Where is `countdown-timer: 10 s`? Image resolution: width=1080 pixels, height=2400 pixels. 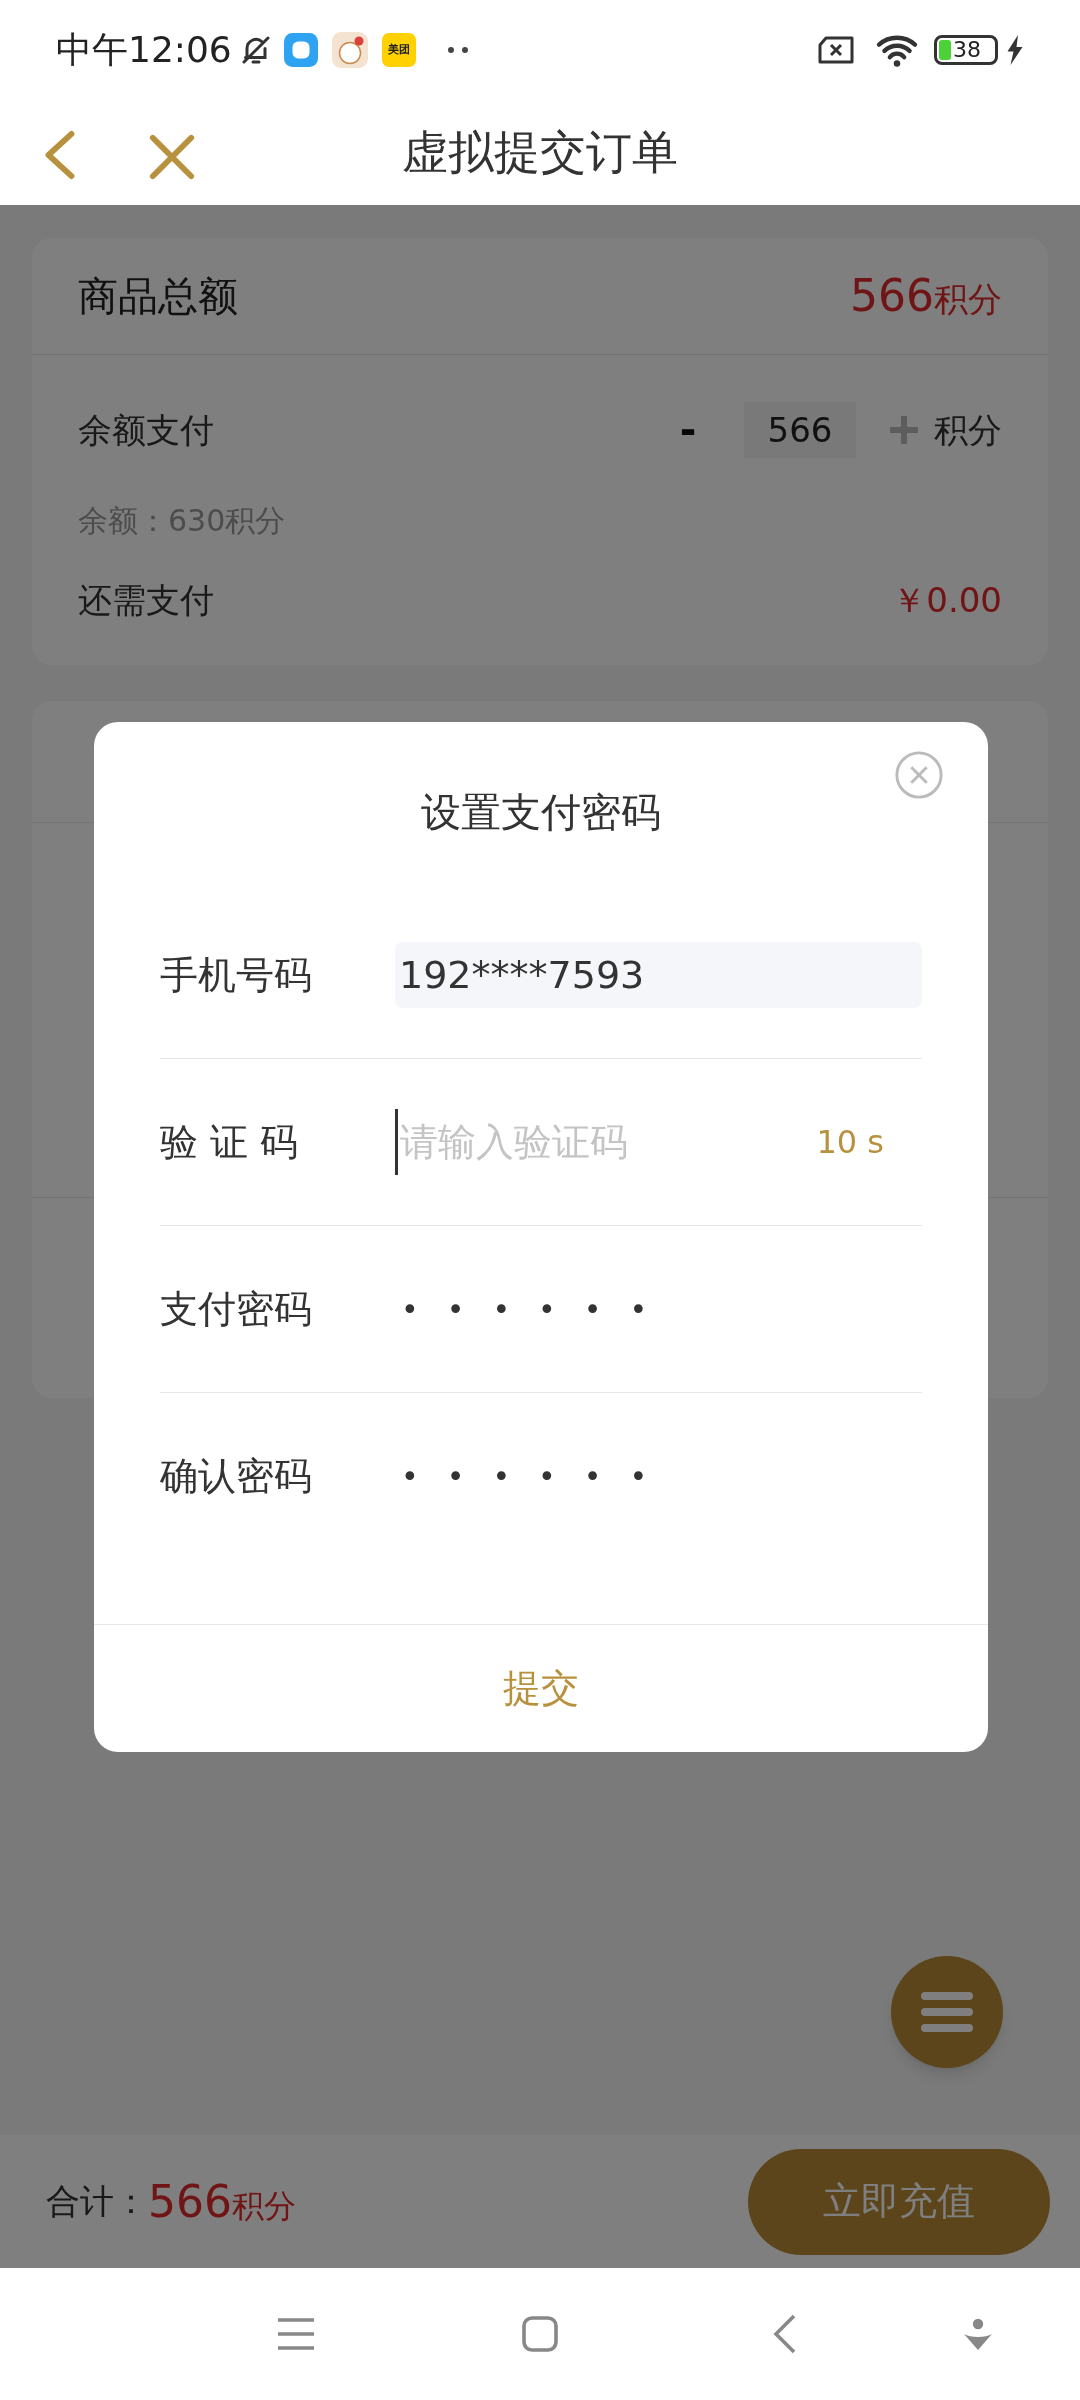
countdown-timer: 10 s is located at coordinates (850, 1142).